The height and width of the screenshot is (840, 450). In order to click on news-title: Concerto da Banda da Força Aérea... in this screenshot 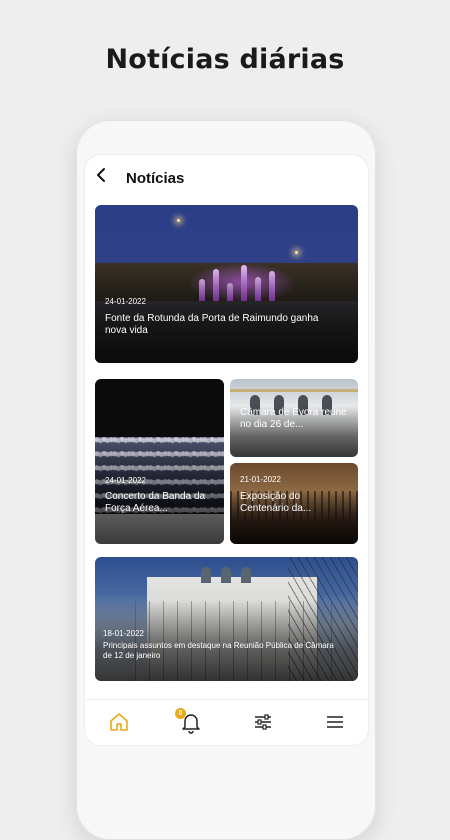, I will do `click(155, 502)`.